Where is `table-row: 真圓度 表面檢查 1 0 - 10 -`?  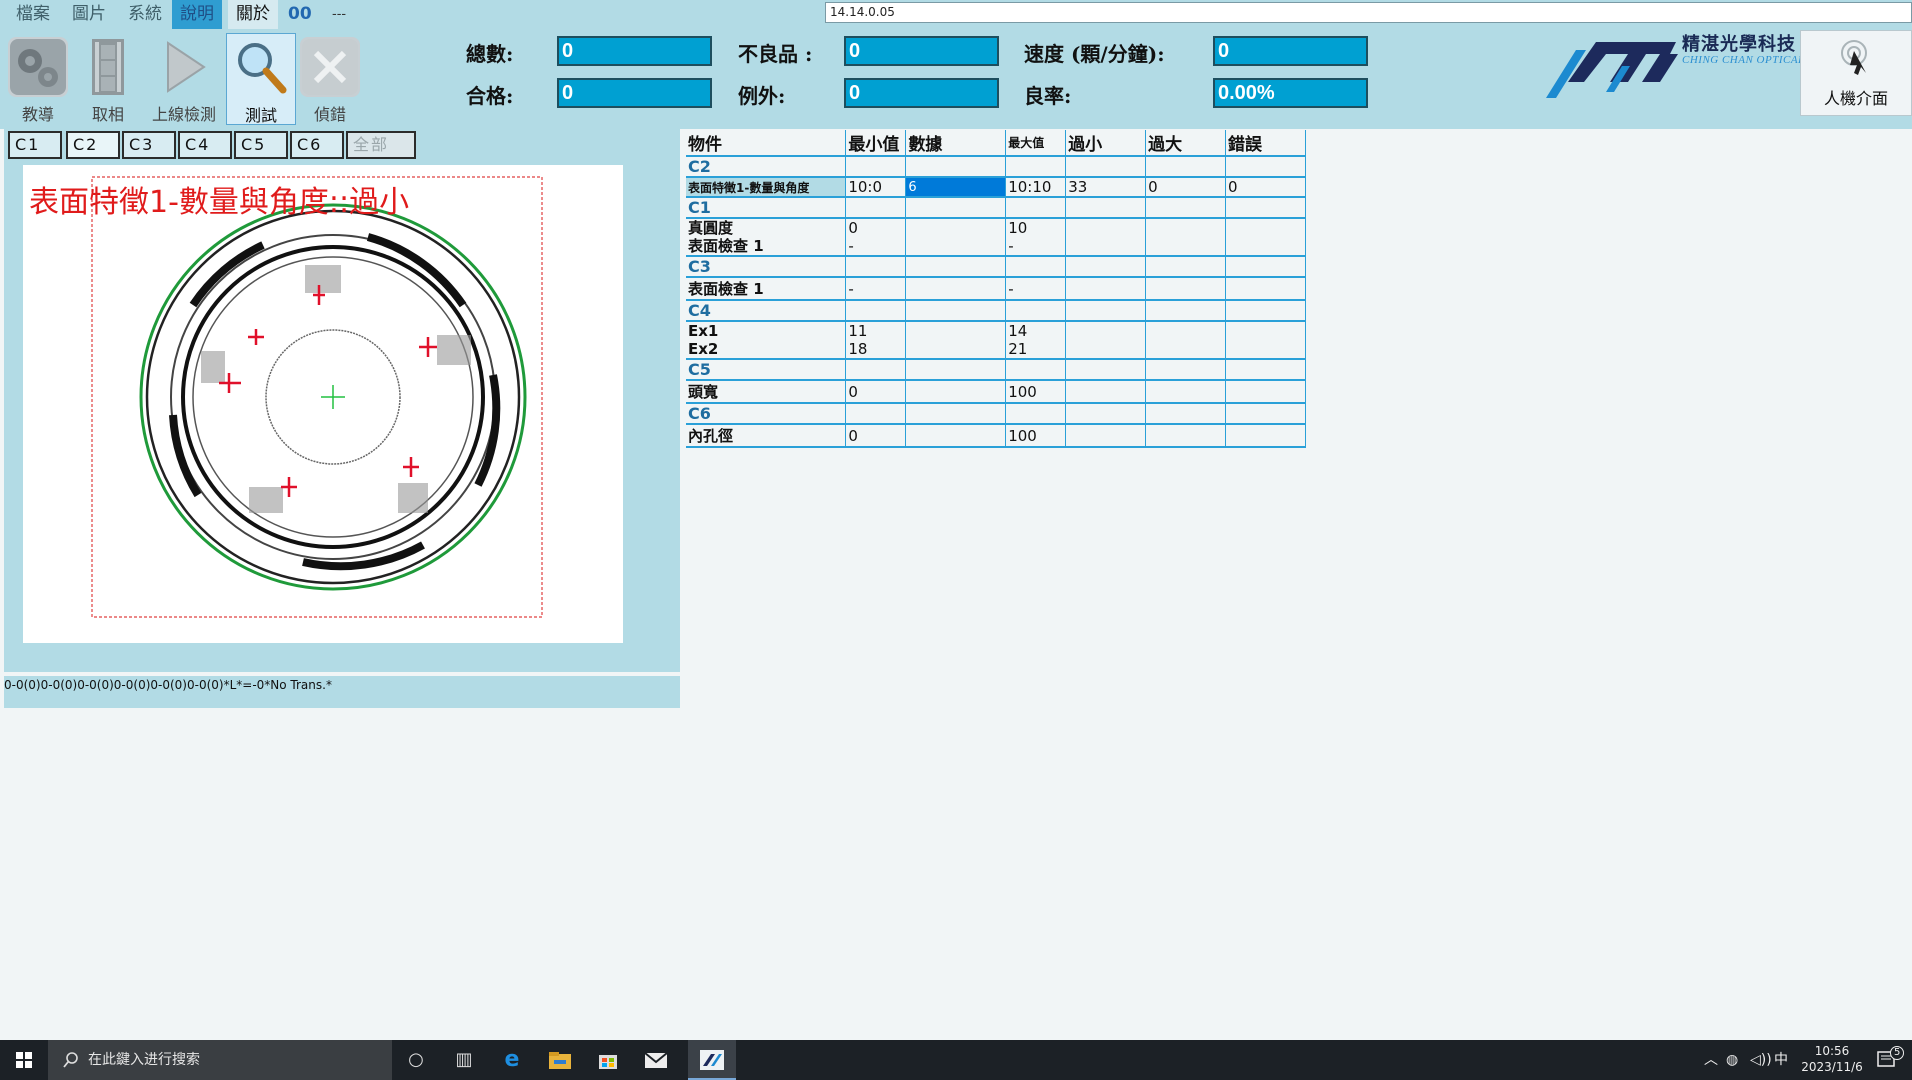
table-row: 真圓度 表面檢查 1 0 - 10 - is located at coordinates (996, 237).